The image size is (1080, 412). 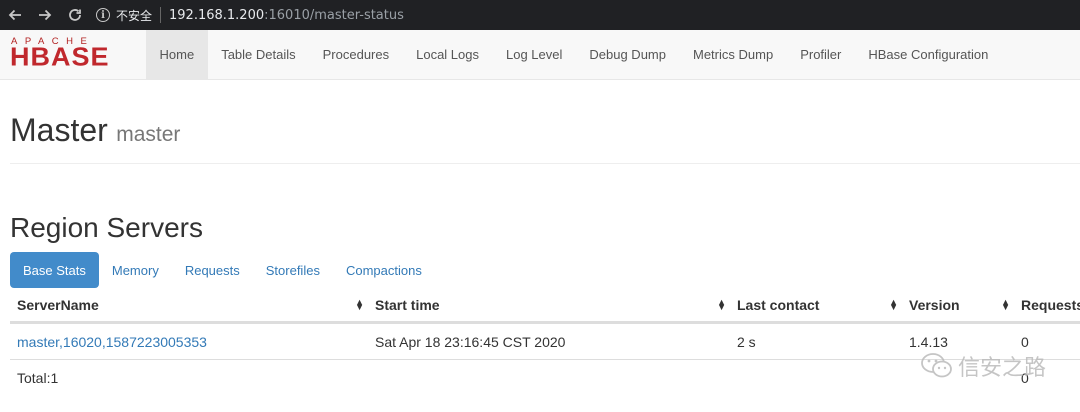 What do you see at coordinates (545, 138) in the screenshot?
I see `page-header: Master master` at bounding box center [545, 138].